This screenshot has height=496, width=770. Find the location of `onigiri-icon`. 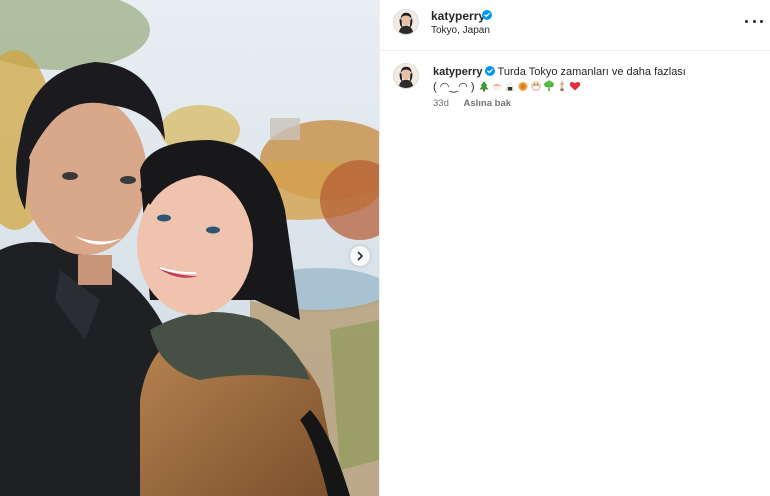

onigiri-icon is located at coordinates (510, 86).